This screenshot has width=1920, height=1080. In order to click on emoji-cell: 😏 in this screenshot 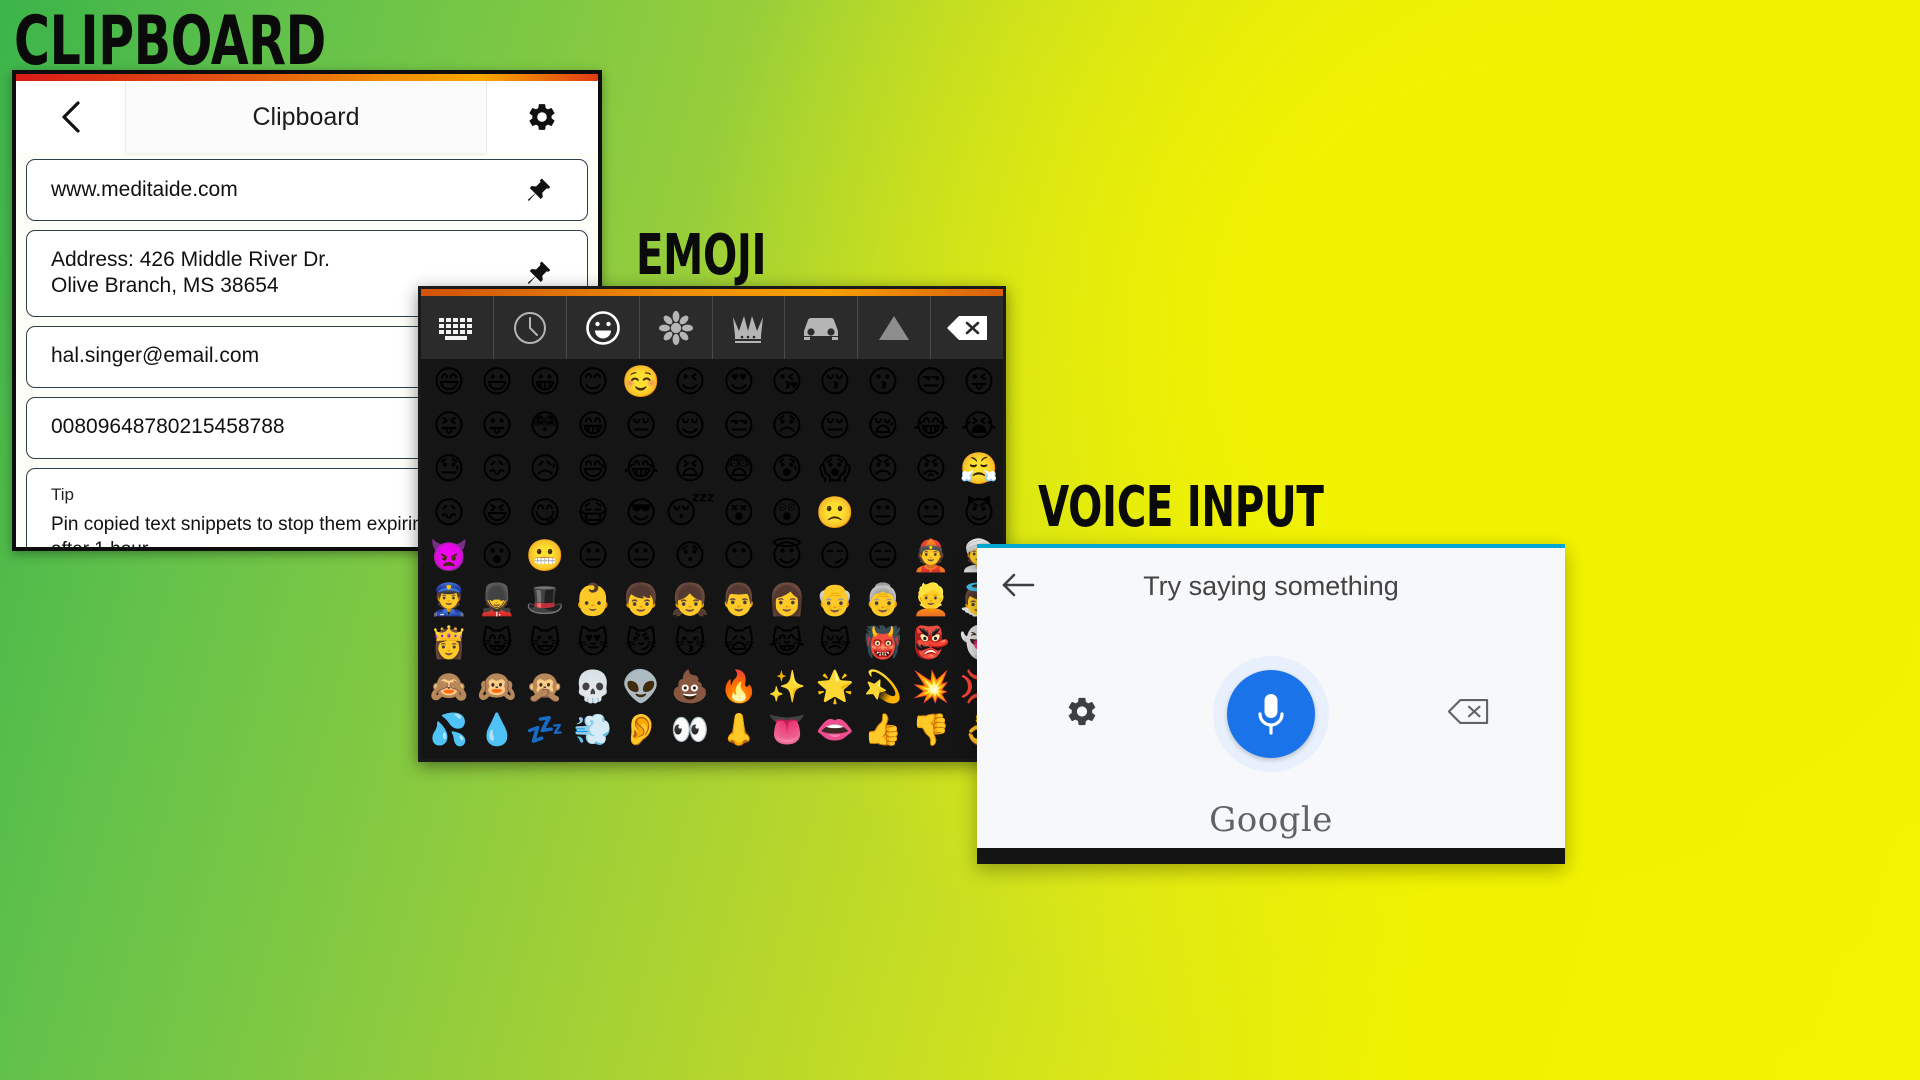, I will do `click(835, 556)`.